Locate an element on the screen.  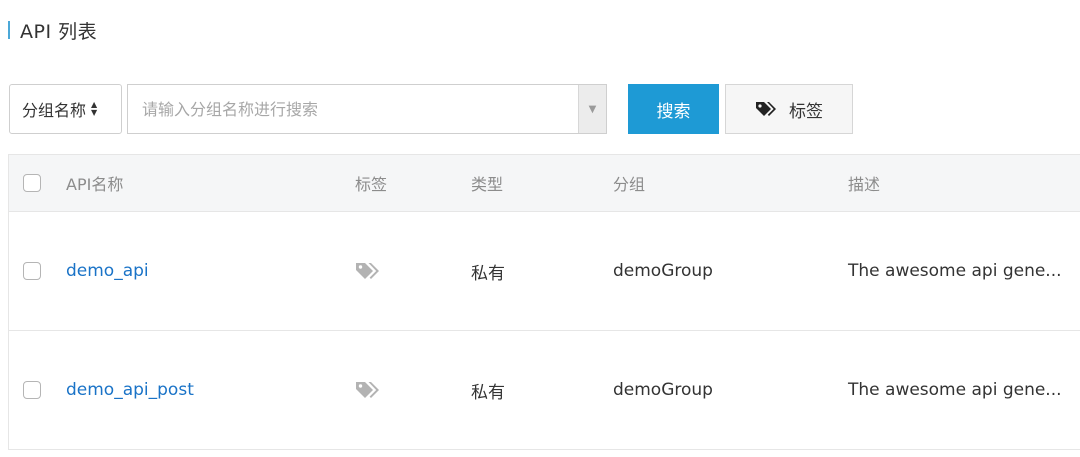
table-header-row: API名称 标签 类型 分组 描述 is located at coordinates (544, 183).